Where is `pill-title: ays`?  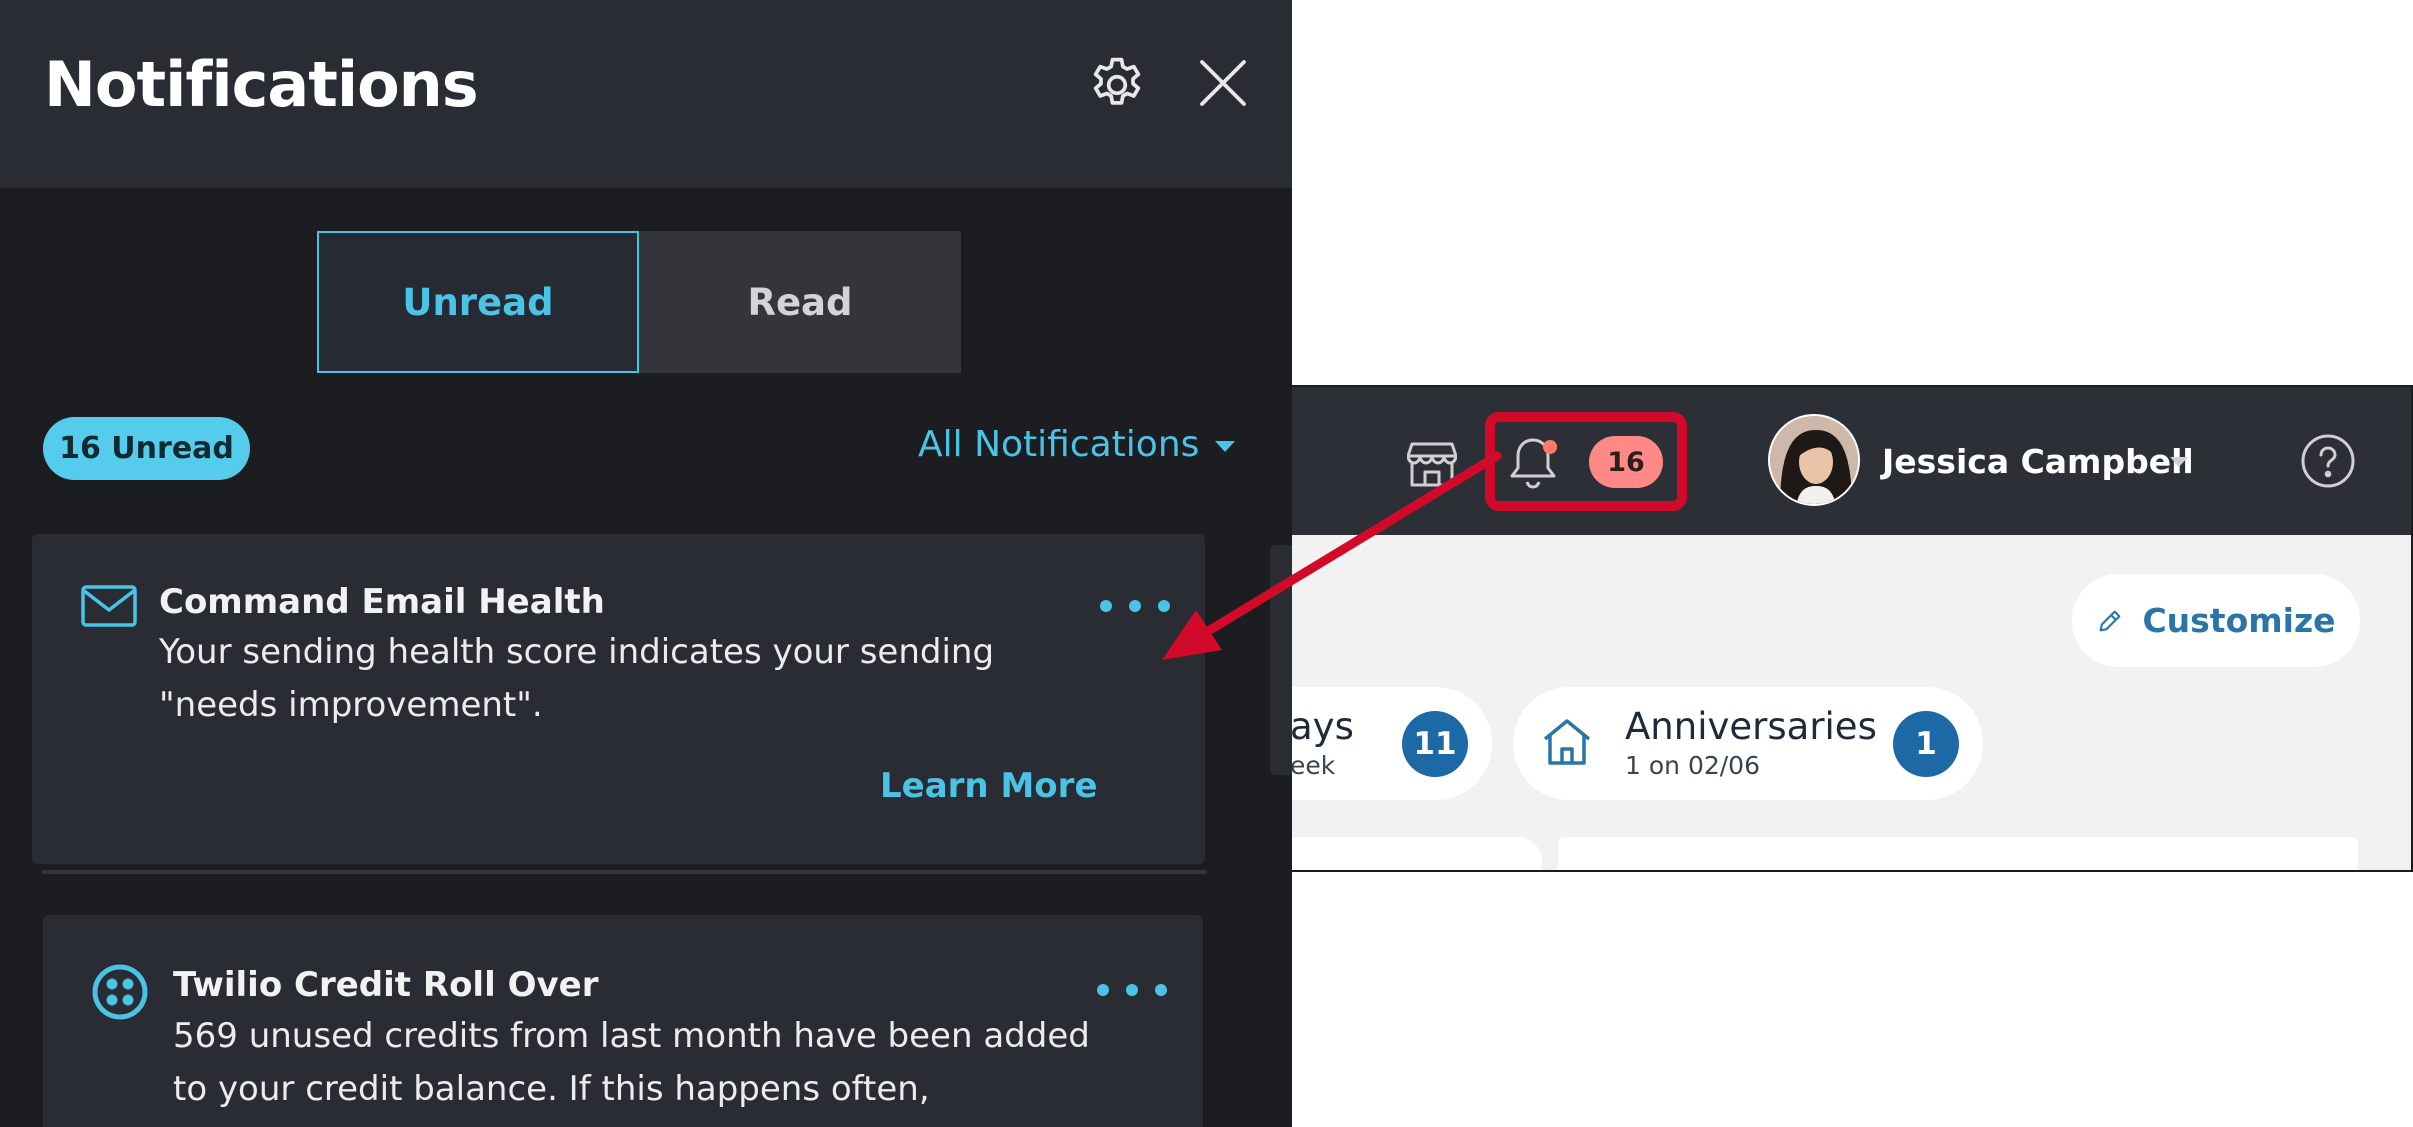
pill-title: ays is located at coordinates (1323, 726).